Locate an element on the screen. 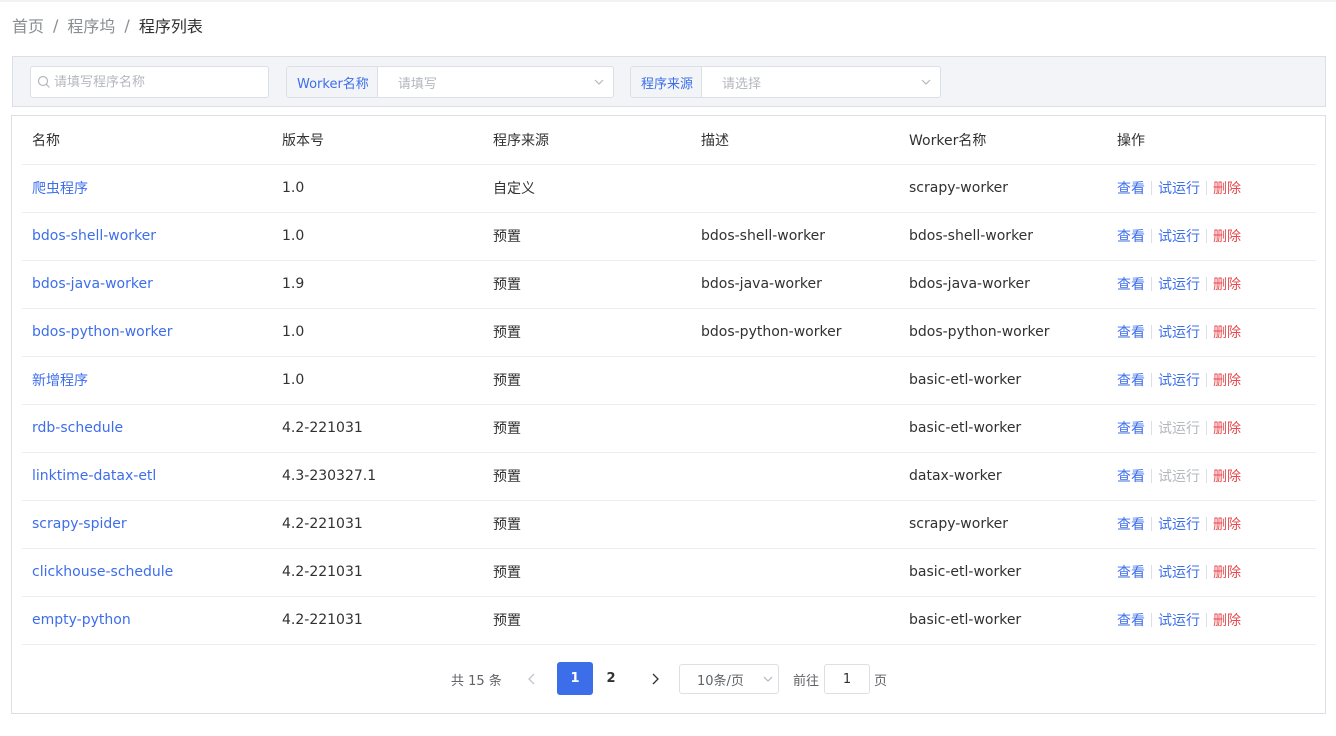 The image size is (1336, 736). page-1-button: 1 is located at coordinates (575, 678).